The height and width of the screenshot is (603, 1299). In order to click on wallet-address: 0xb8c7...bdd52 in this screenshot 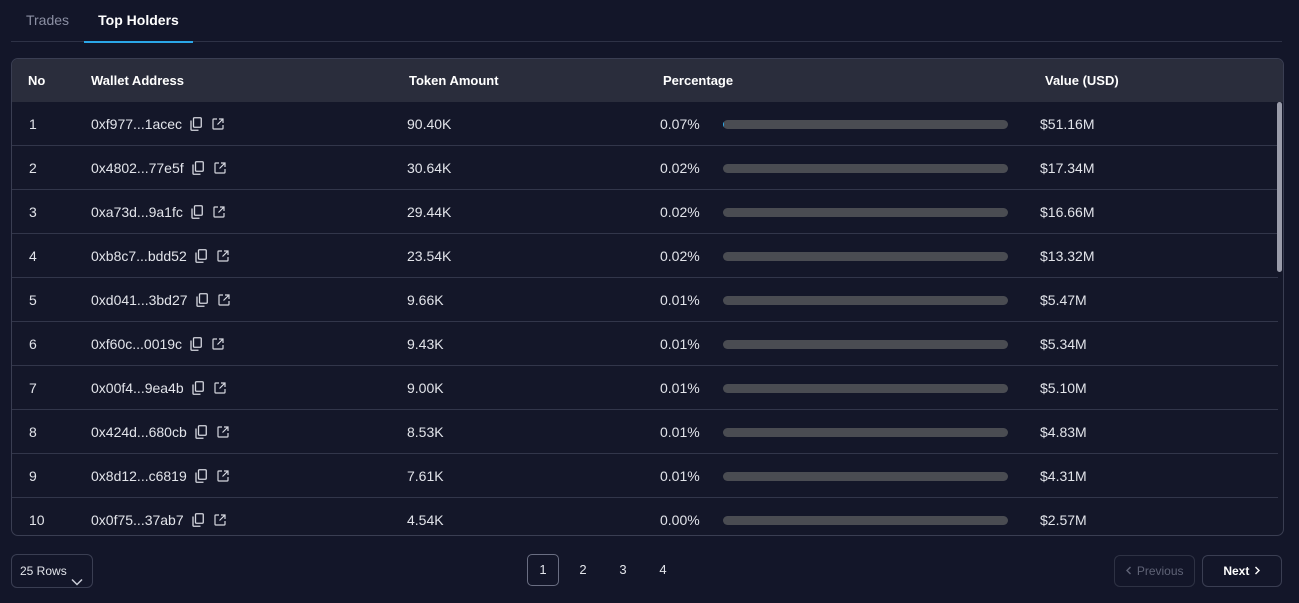, I will do `click(139, 256)`.